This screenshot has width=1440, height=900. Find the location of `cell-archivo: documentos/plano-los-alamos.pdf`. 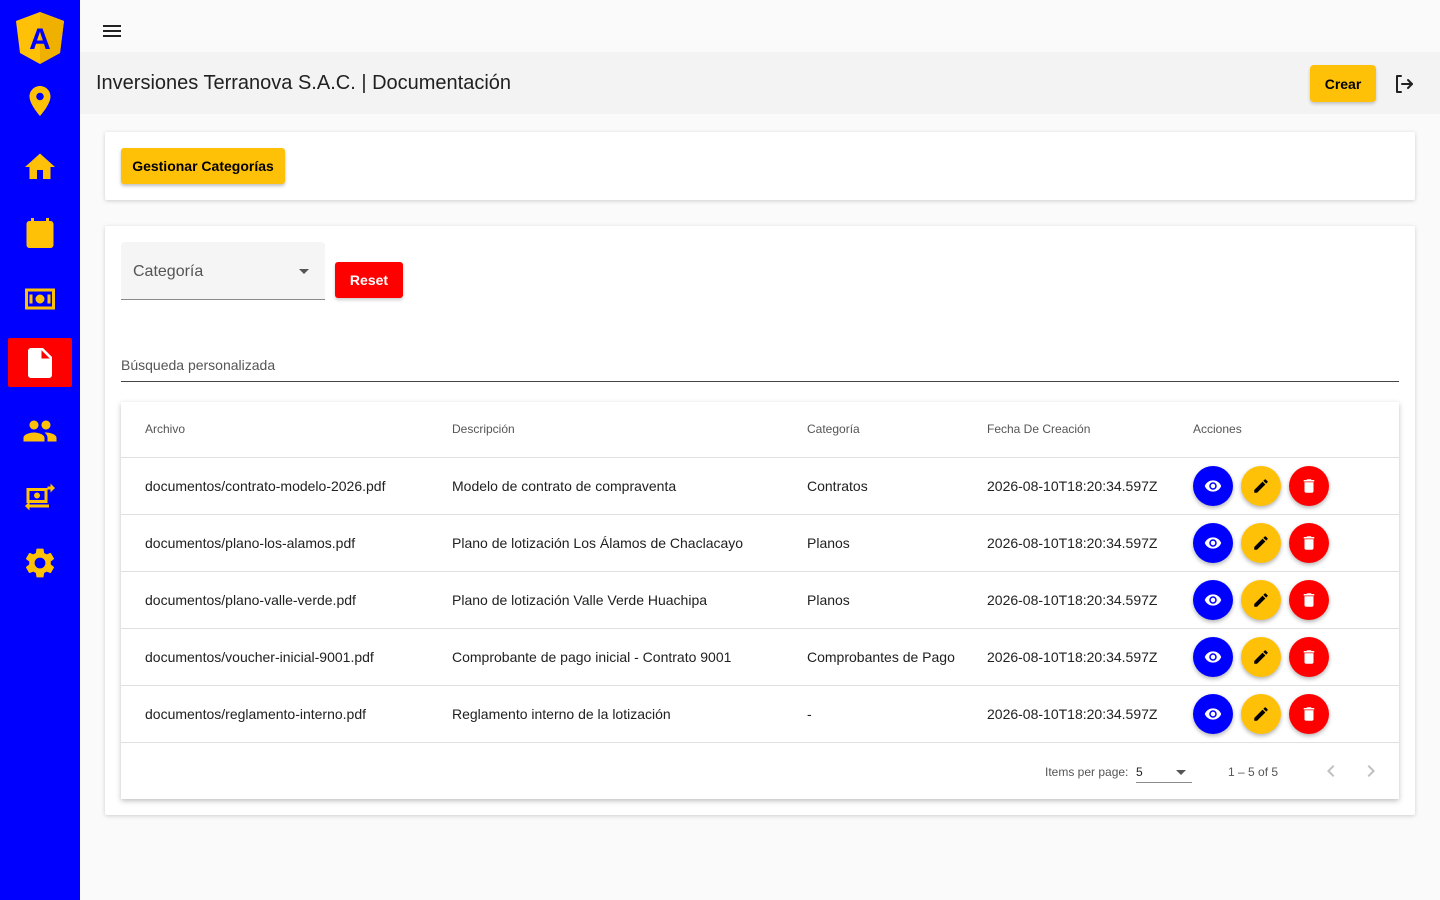

cell-archivo: documentos/plano-los-alamos.pdf is located at coordinates (250, 543).